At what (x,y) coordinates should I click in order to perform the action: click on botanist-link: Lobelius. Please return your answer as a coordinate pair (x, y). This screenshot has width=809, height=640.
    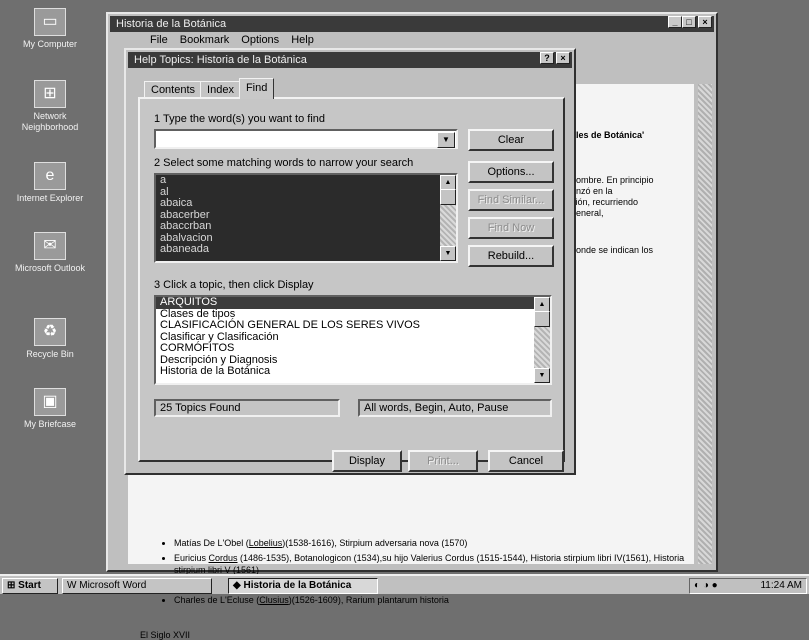
    Looking at the image, I should click on (266, 543).